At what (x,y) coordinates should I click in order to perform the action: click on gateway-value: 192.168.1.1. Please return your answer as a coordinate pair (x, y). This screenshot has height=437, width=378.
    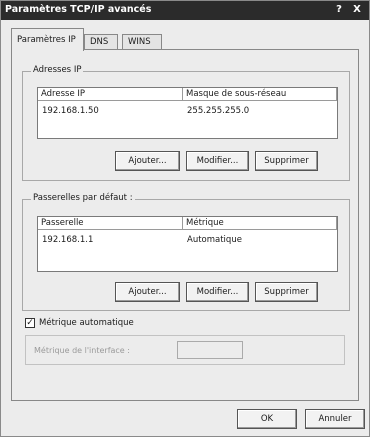
    Looking at the image, I should click on (68, 240).